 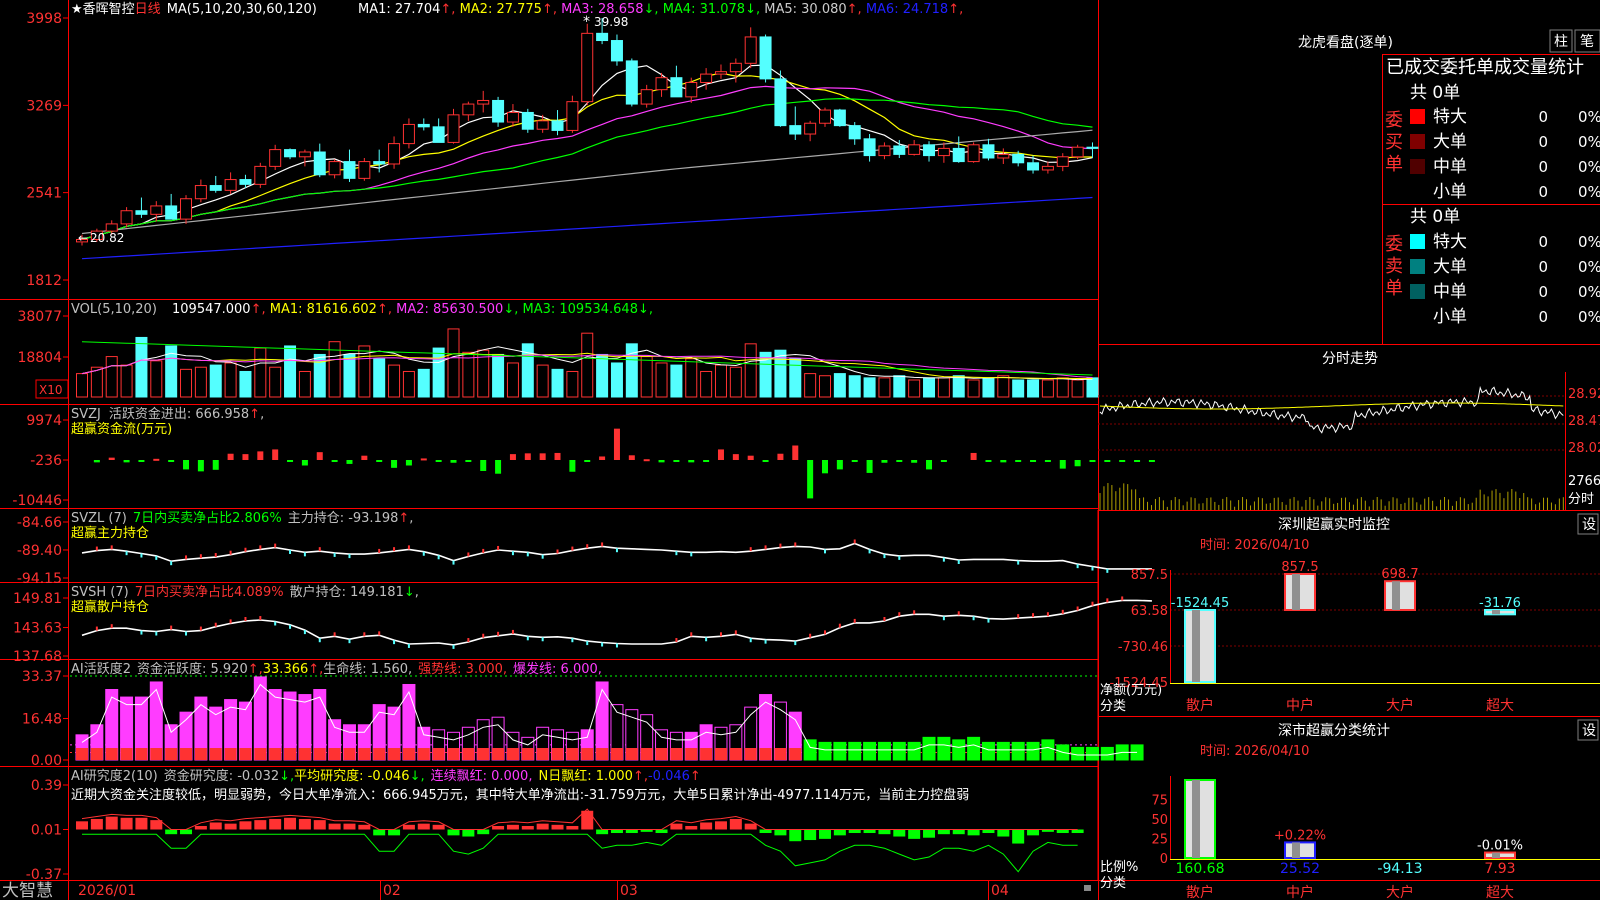 I want to click on volume-panel: 38077 18804, so click(x=558, y=353).